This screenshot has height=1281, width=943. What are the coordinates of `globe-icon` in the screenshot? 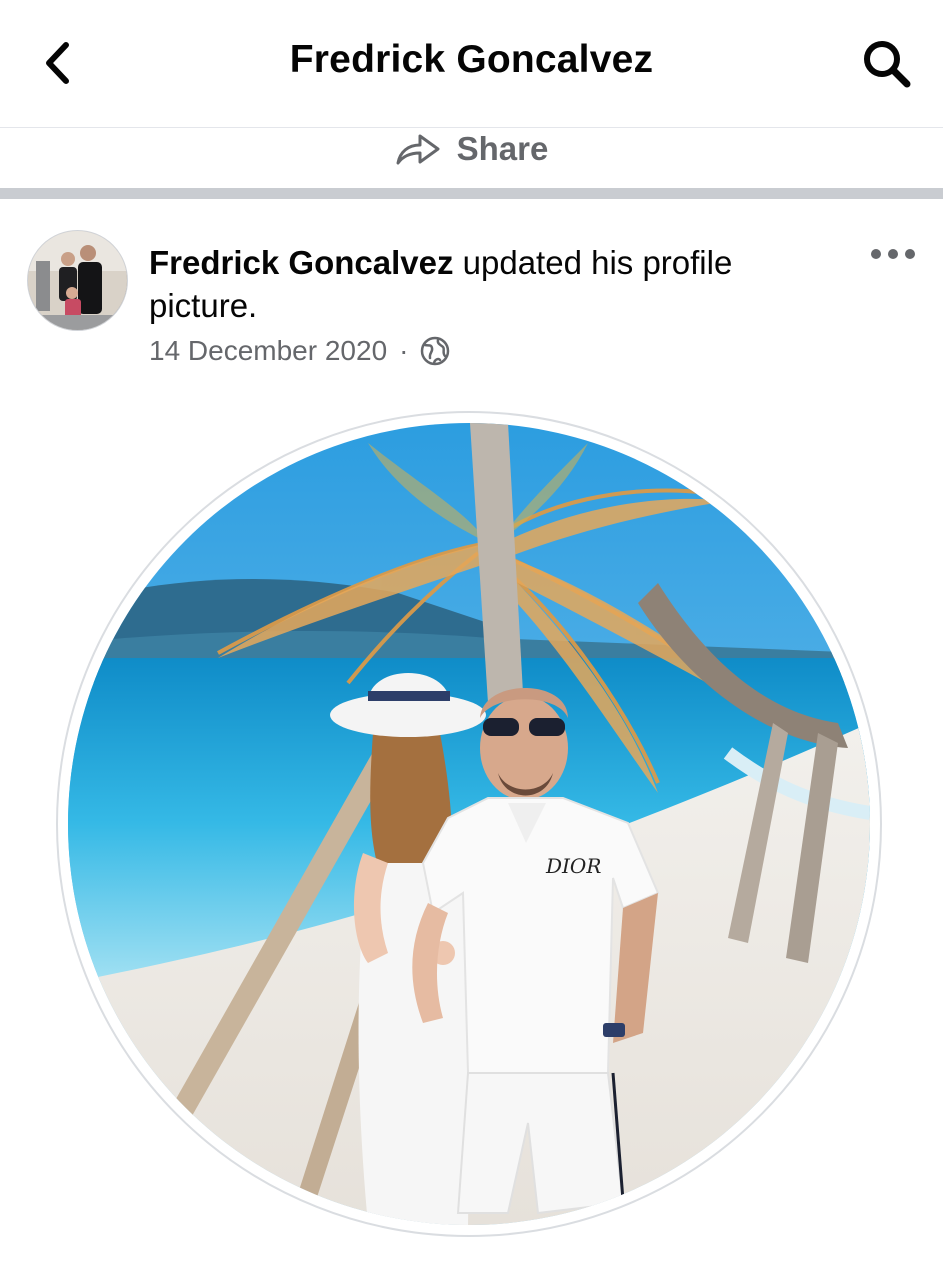 It's located at (435, 351).